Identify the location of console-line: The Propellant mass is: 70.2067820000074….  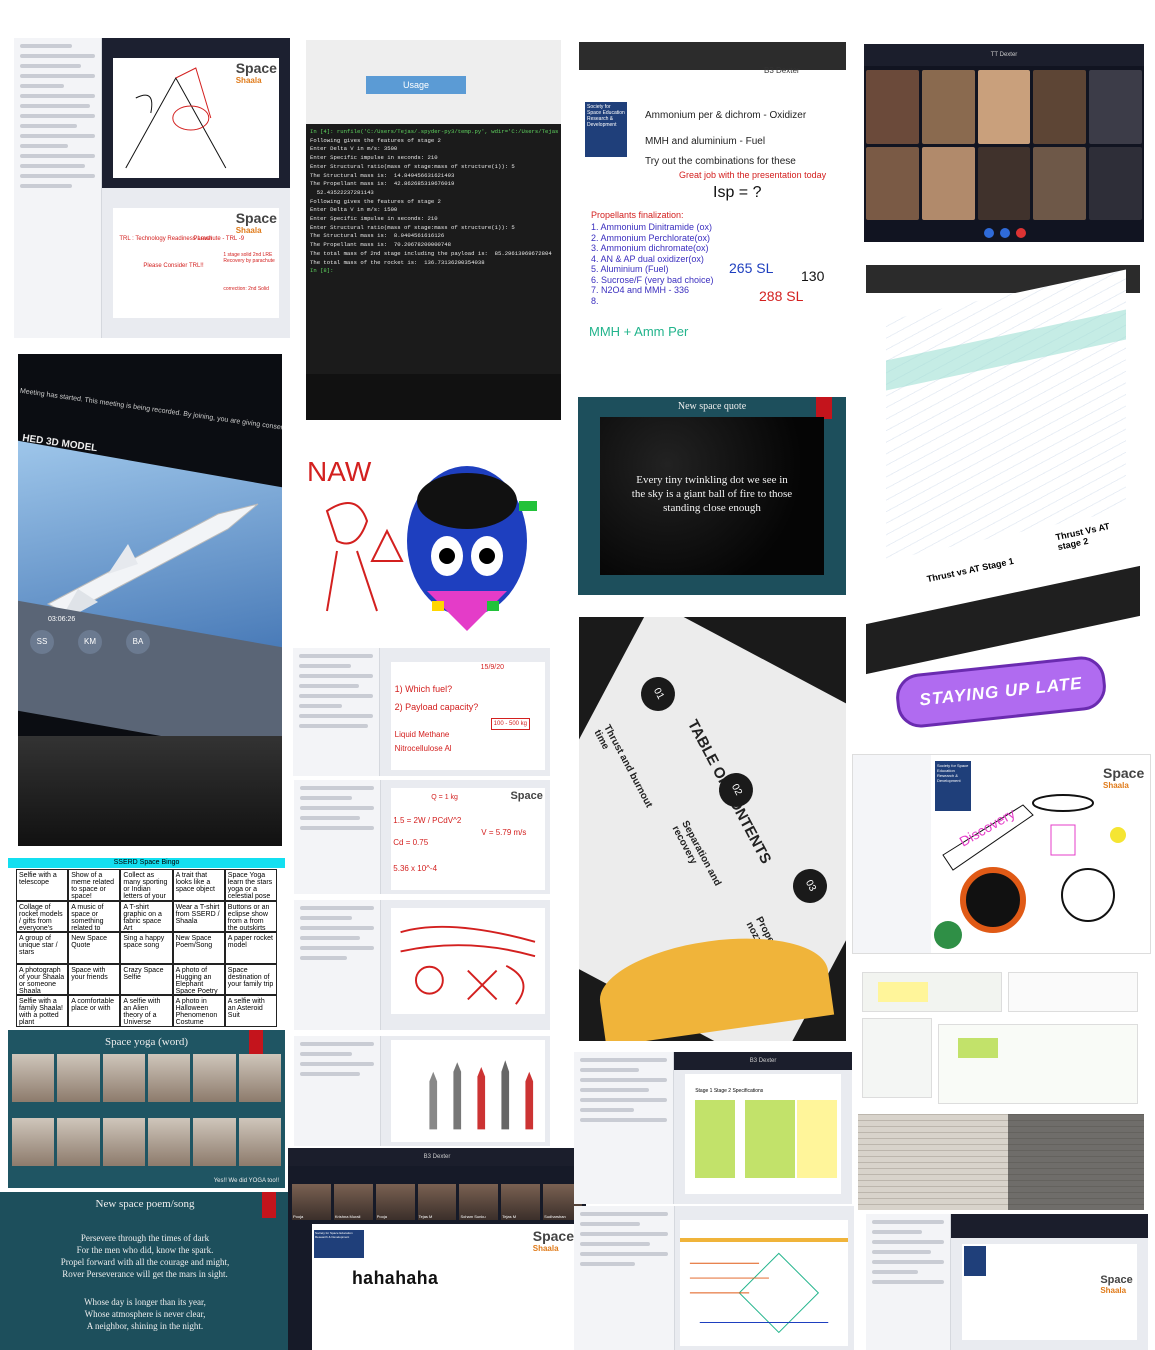
(380, 245).